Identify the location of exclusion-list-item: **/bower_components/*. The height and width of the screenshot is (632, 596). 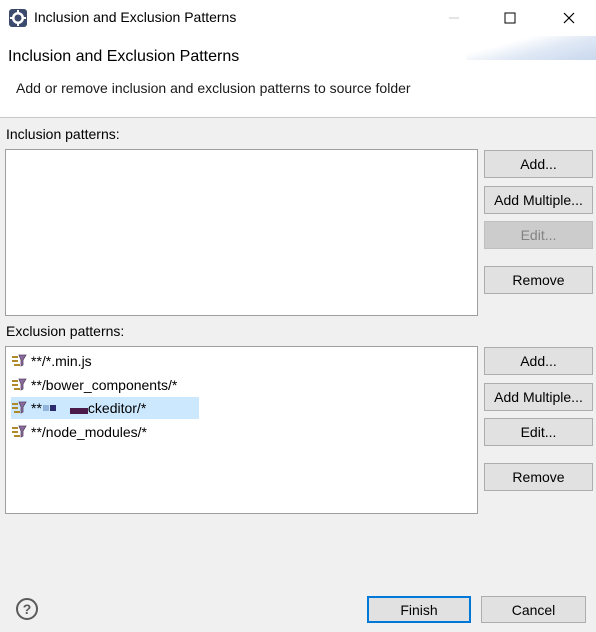
(96, 385).